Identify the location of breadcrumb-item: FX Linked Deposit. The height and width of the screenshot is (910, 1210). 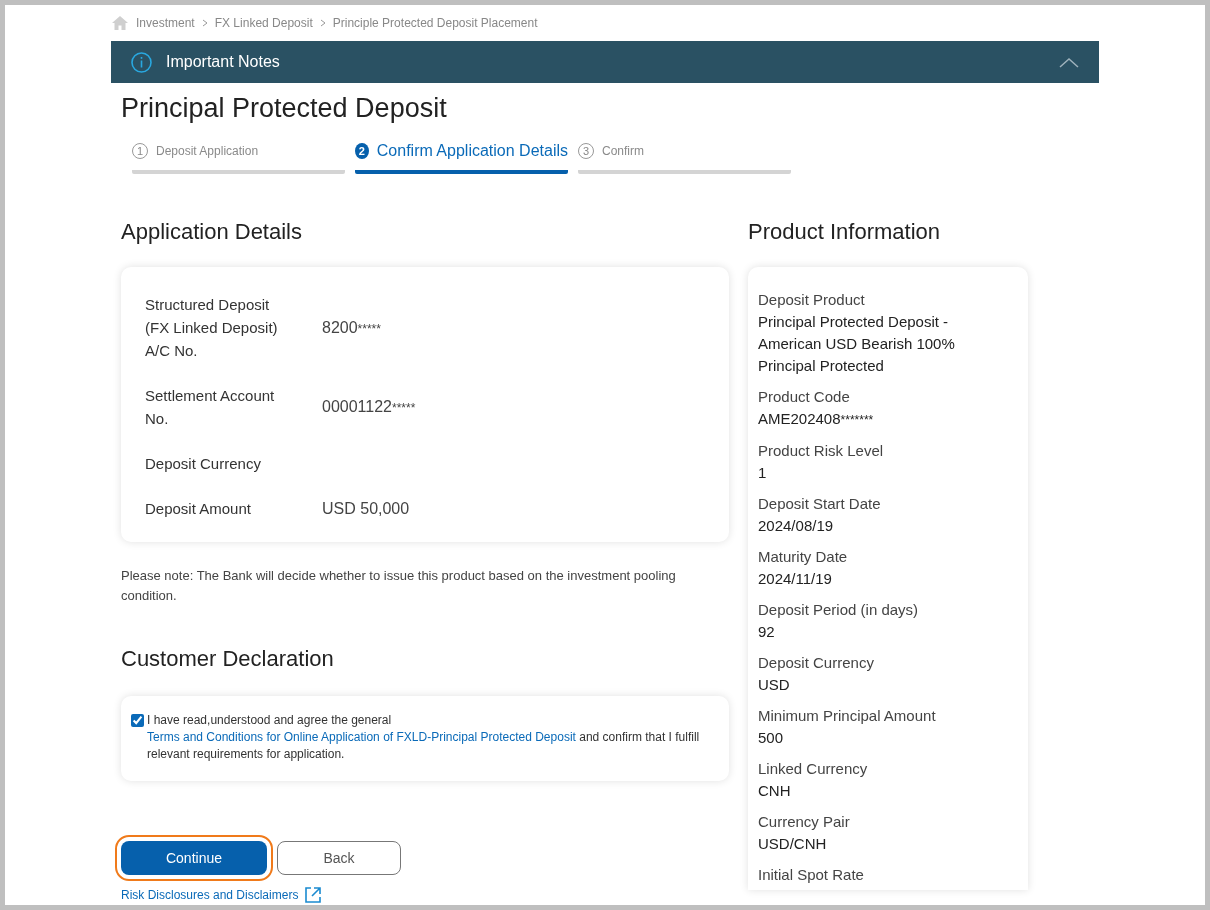
(263, 23).